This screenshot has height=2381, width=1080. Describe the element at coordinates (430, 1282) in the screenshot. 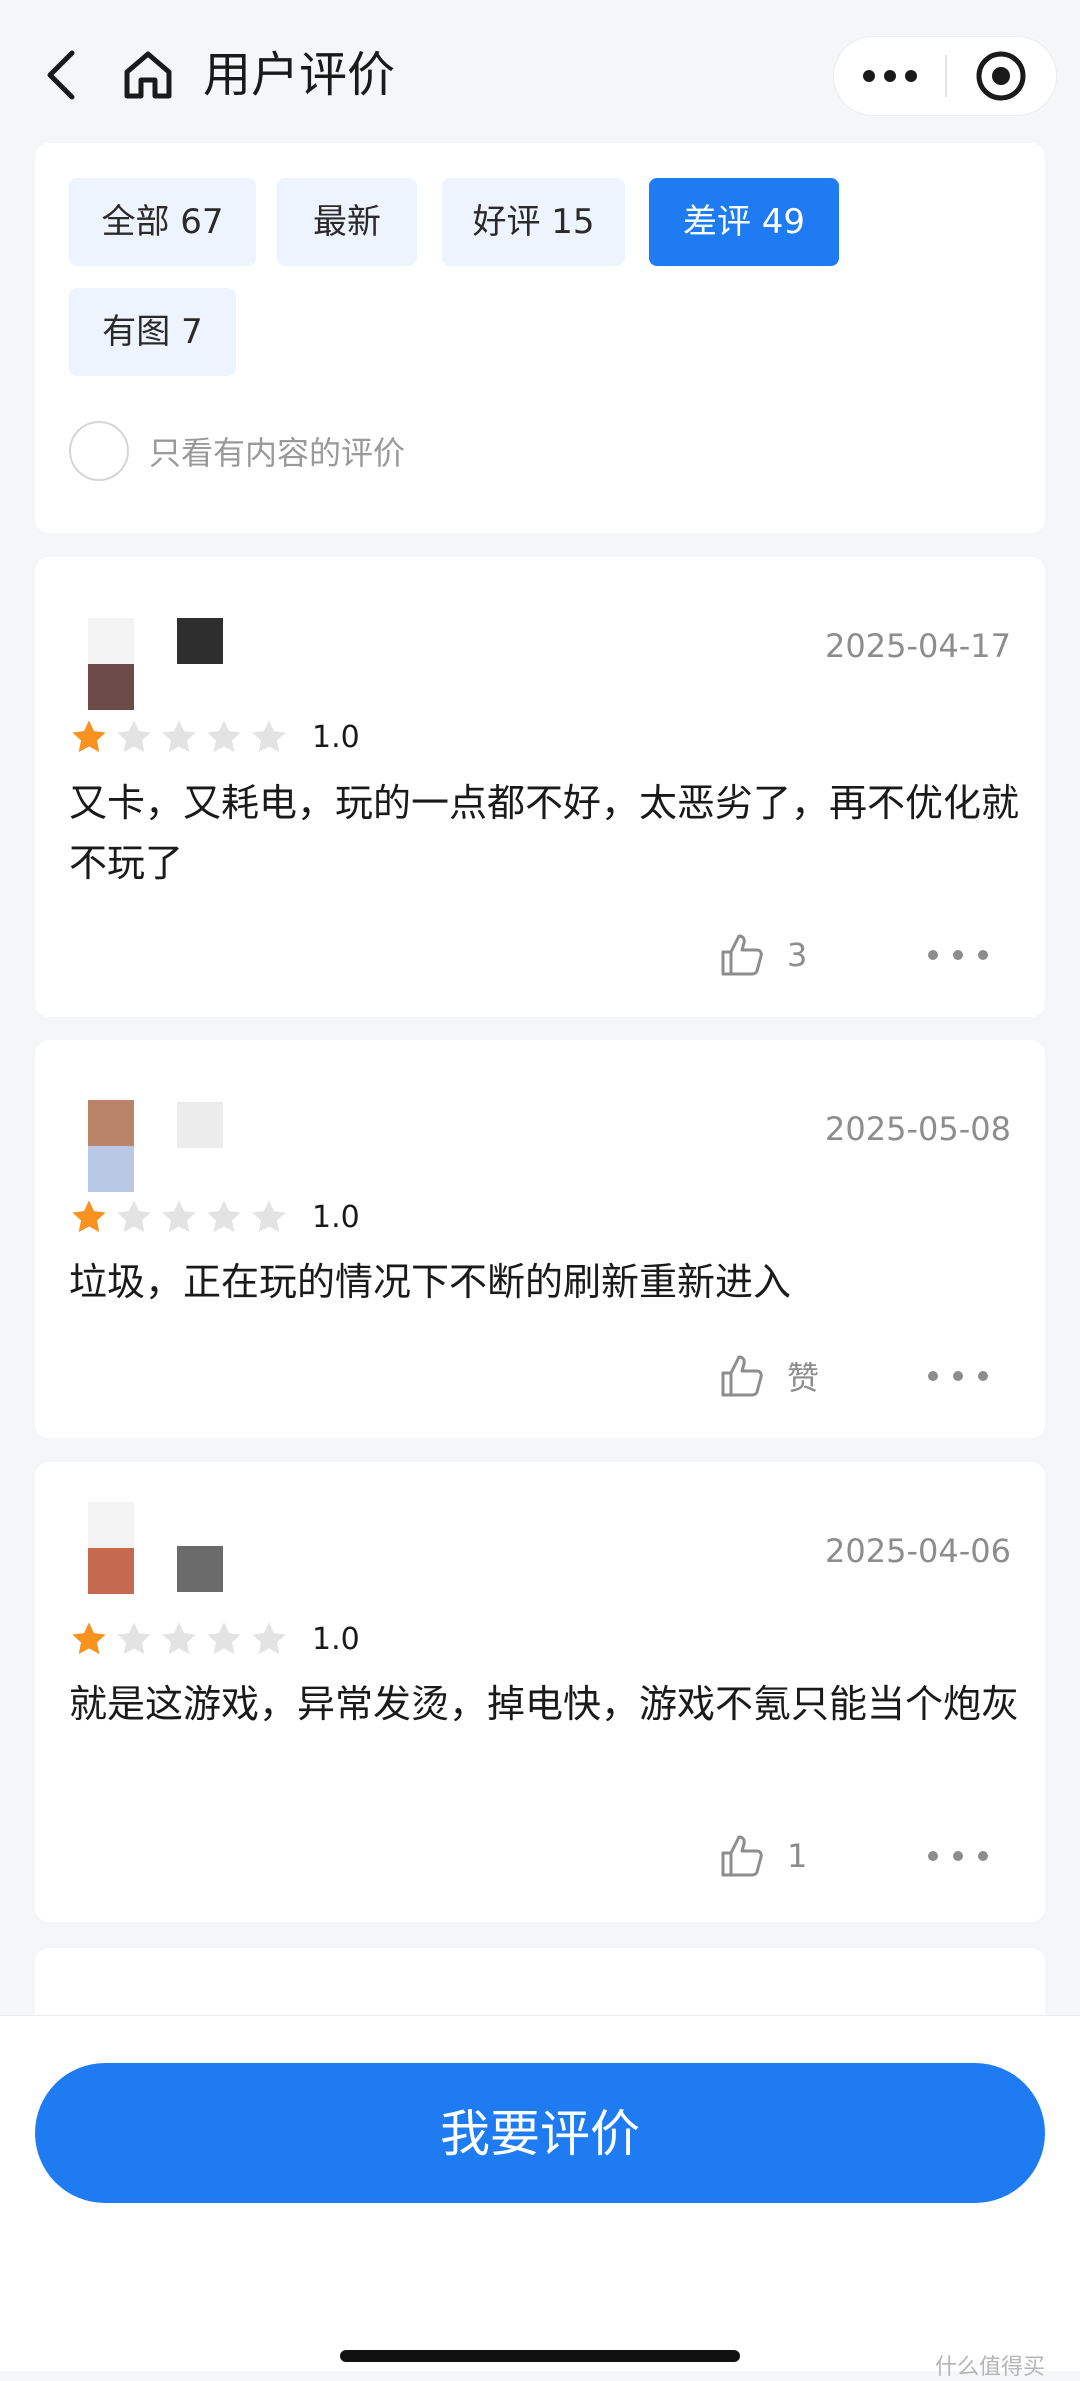

I see `review-text: 垃圾，正在玩的情况下不断的刷新重新进入` at that location.